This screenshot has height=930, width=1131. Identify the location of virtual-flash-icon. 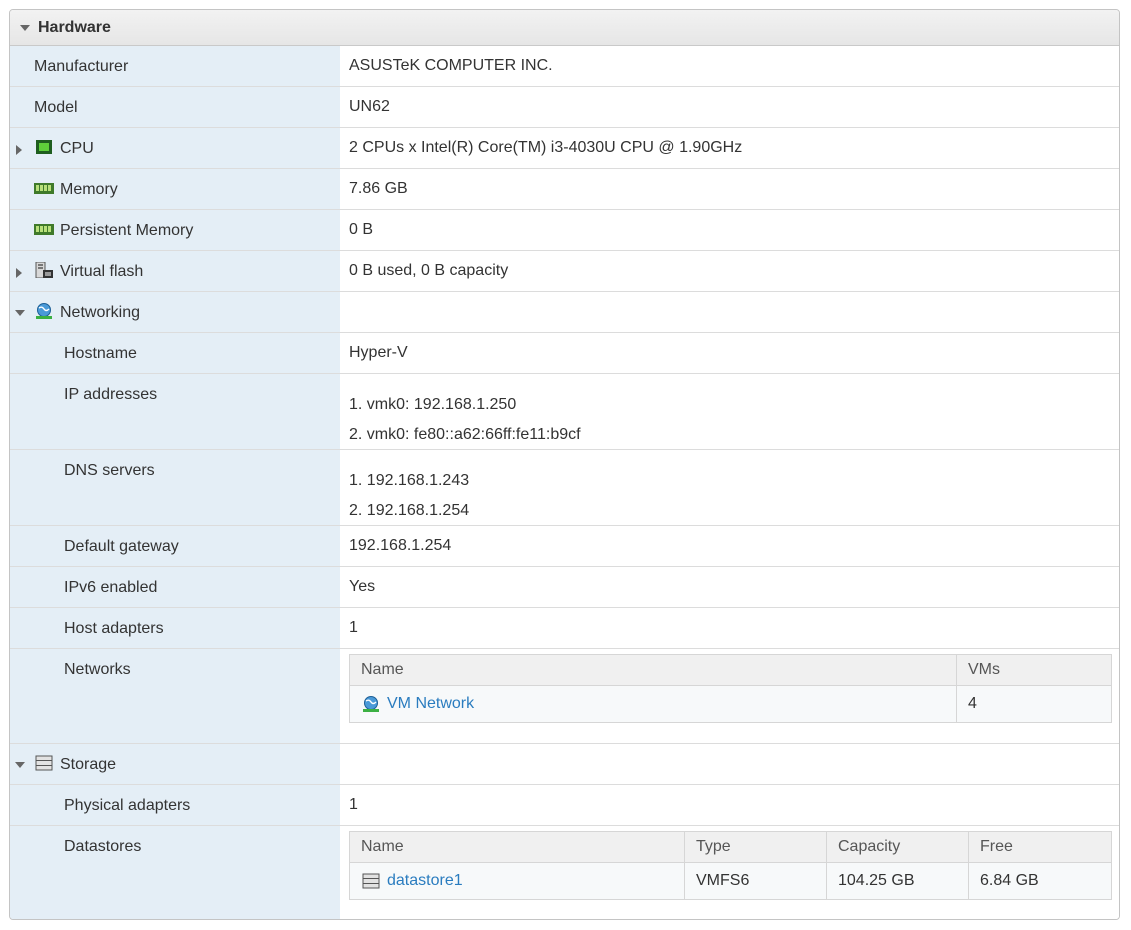
(44, 270).